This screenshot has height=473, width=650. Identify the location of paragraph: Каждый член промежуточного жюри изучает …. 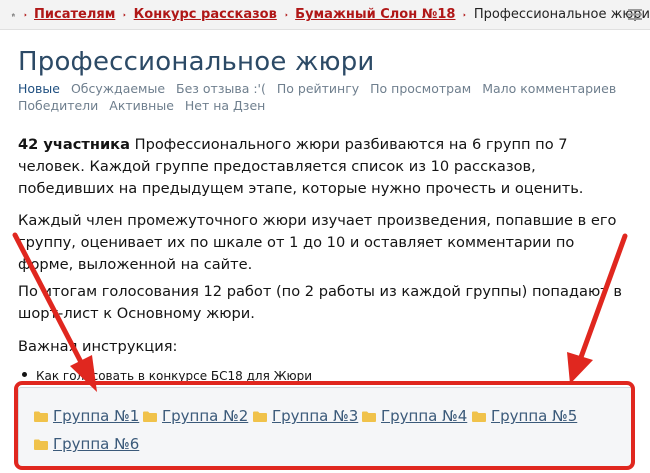
(317, 242).